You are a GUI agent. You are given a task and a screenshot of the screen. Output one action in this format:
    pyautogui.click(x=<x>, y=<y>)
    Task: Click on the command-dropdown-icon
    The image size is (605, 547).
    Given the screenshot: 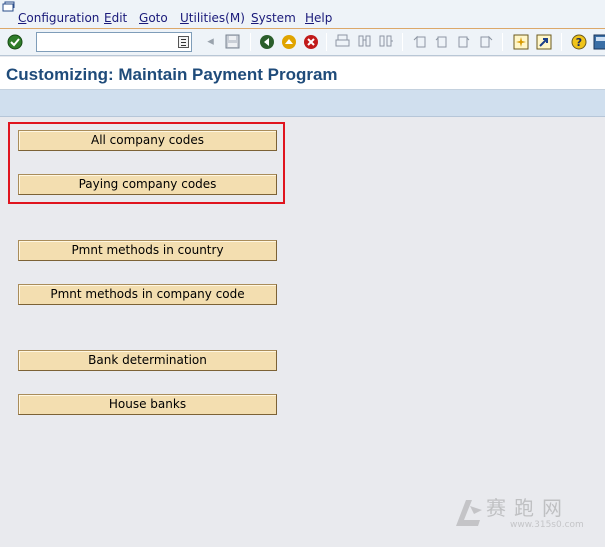 What is the action you would take?
    pyautogui.click(x=183, y=42)
    